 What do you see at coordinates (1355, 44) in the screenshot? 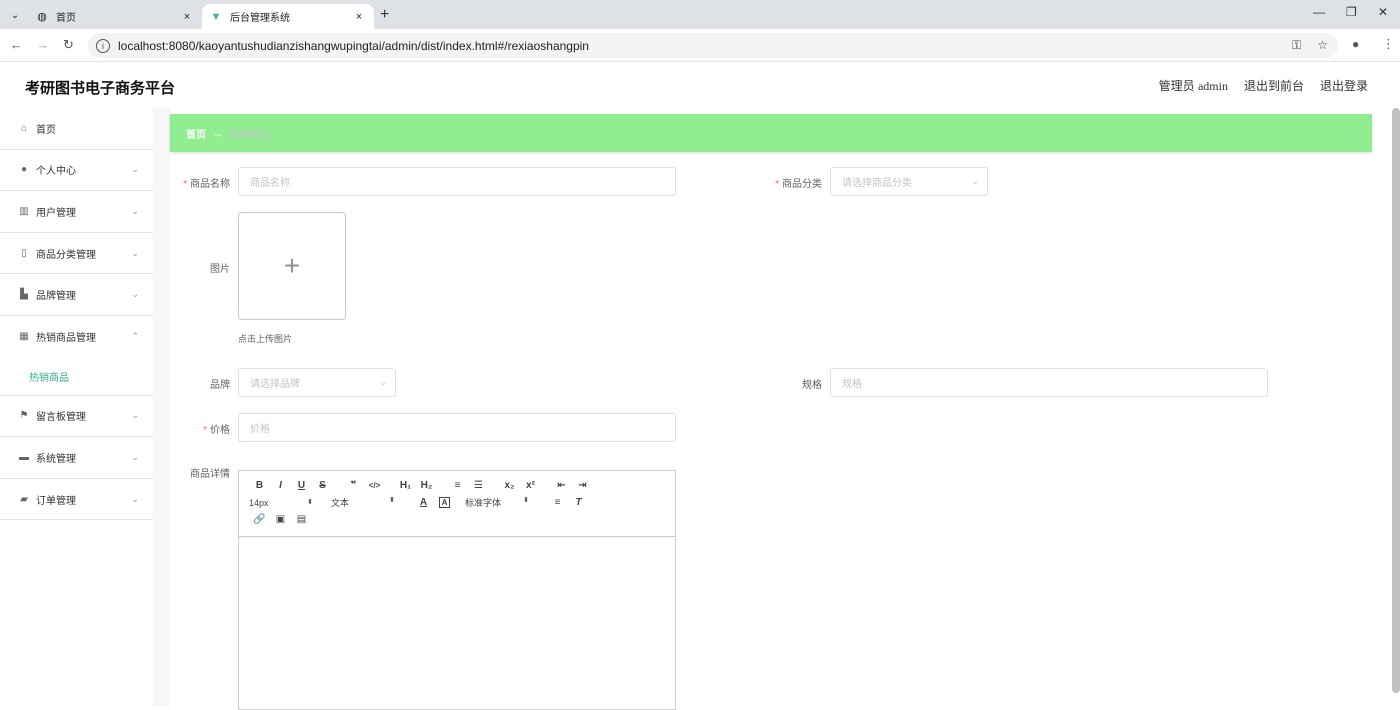
I see `profile-icon: ●` at bounding box center [1355, 44].